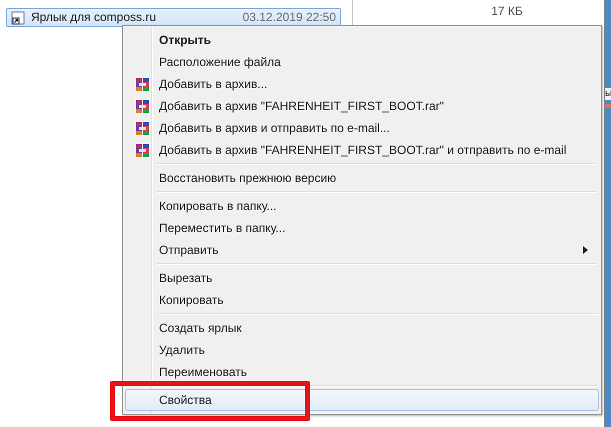  What do you see at coordinates (362, 62) in the screenshot?
I see `menu-item: Расположение файла` at bounding box center [362, 62].